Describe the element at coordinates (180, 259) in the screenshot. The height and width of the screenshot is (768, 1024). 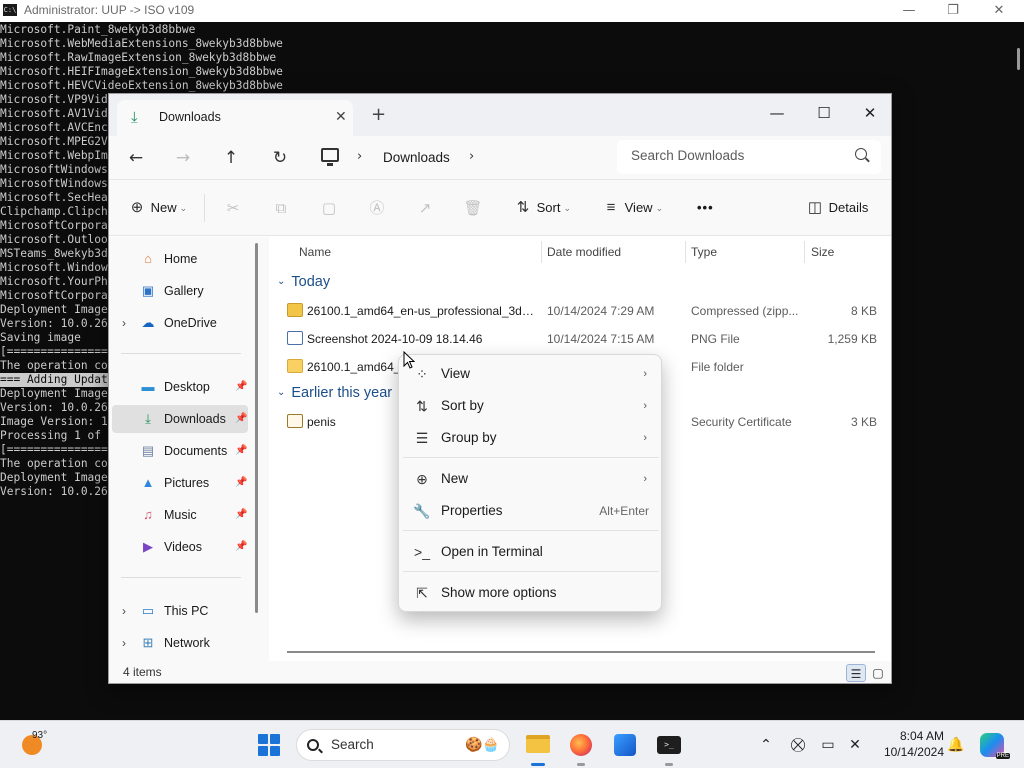
I see `sidebar-item-home: ⌂ Home` at that location.